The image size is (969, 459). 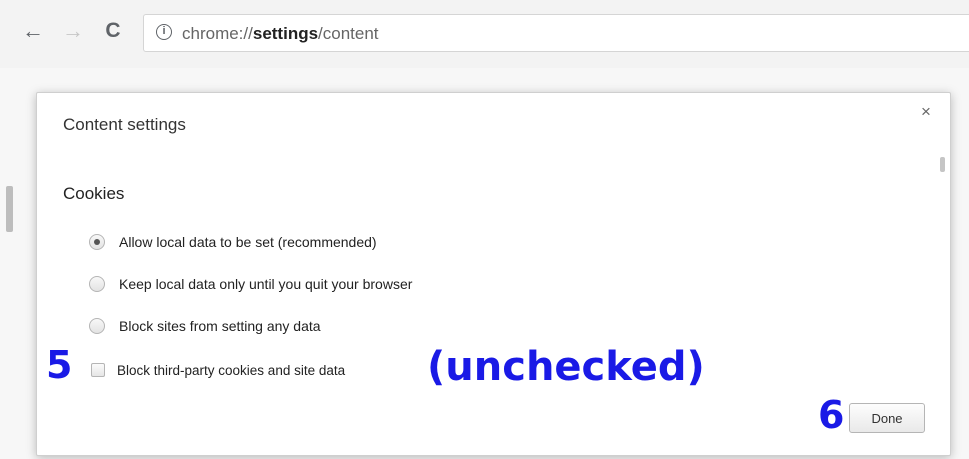 What do you see at coordinates (113, 31) in the screenshot?
I see `reload-icon: C` at bounding box center [113, 31].